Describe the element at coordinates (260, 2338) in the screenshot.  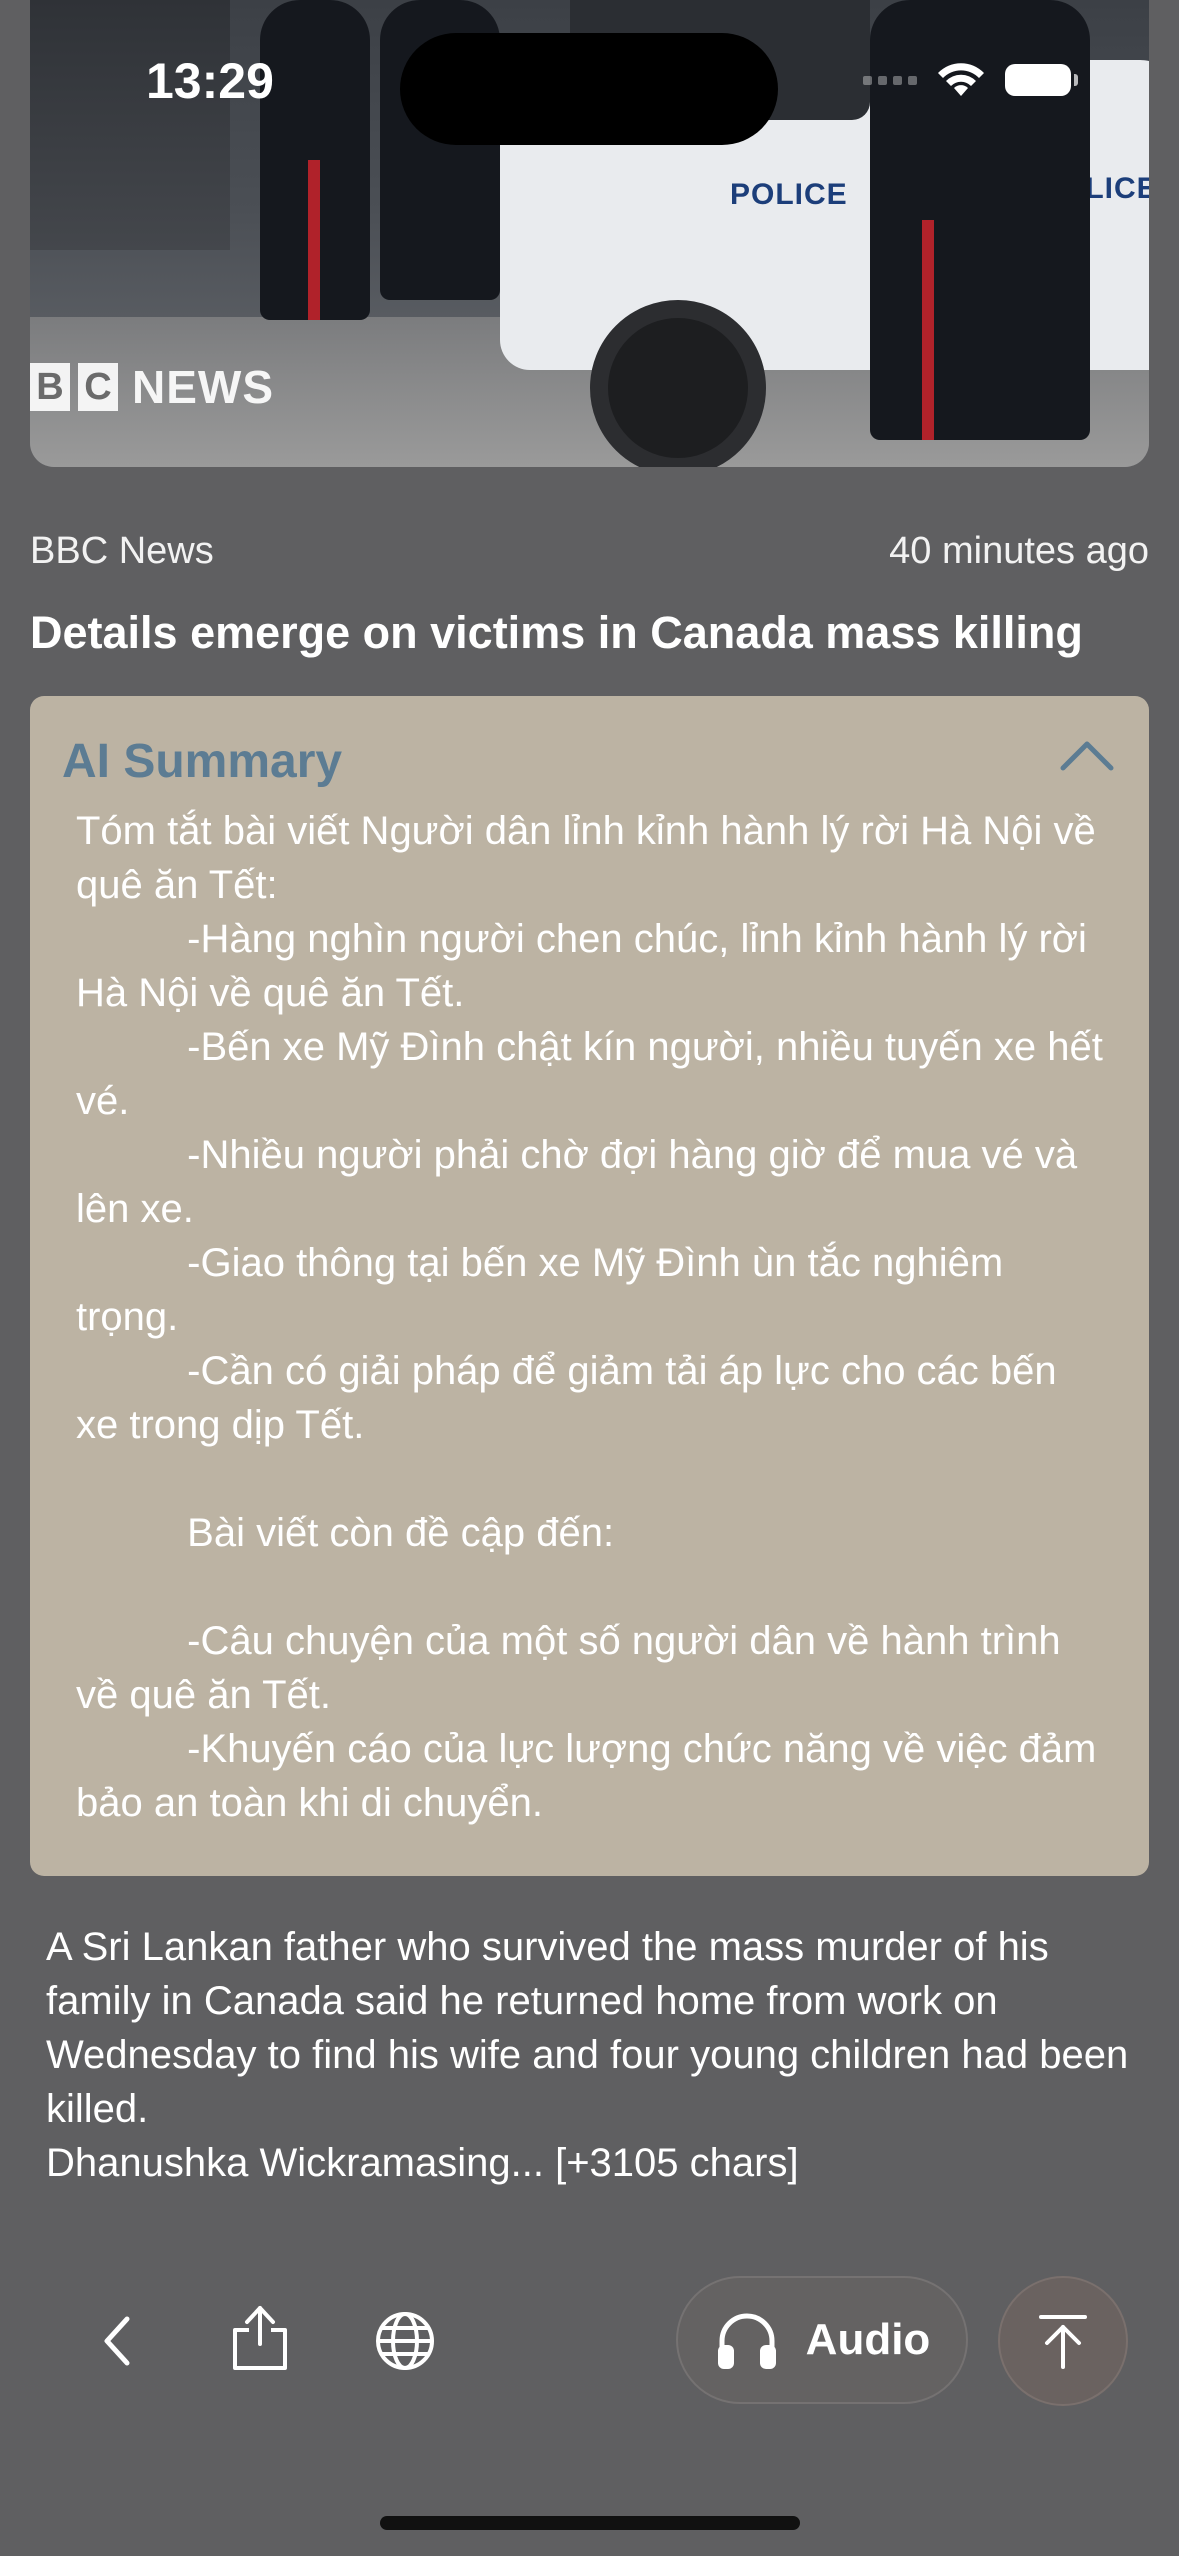
I see `share-icon` at that location.